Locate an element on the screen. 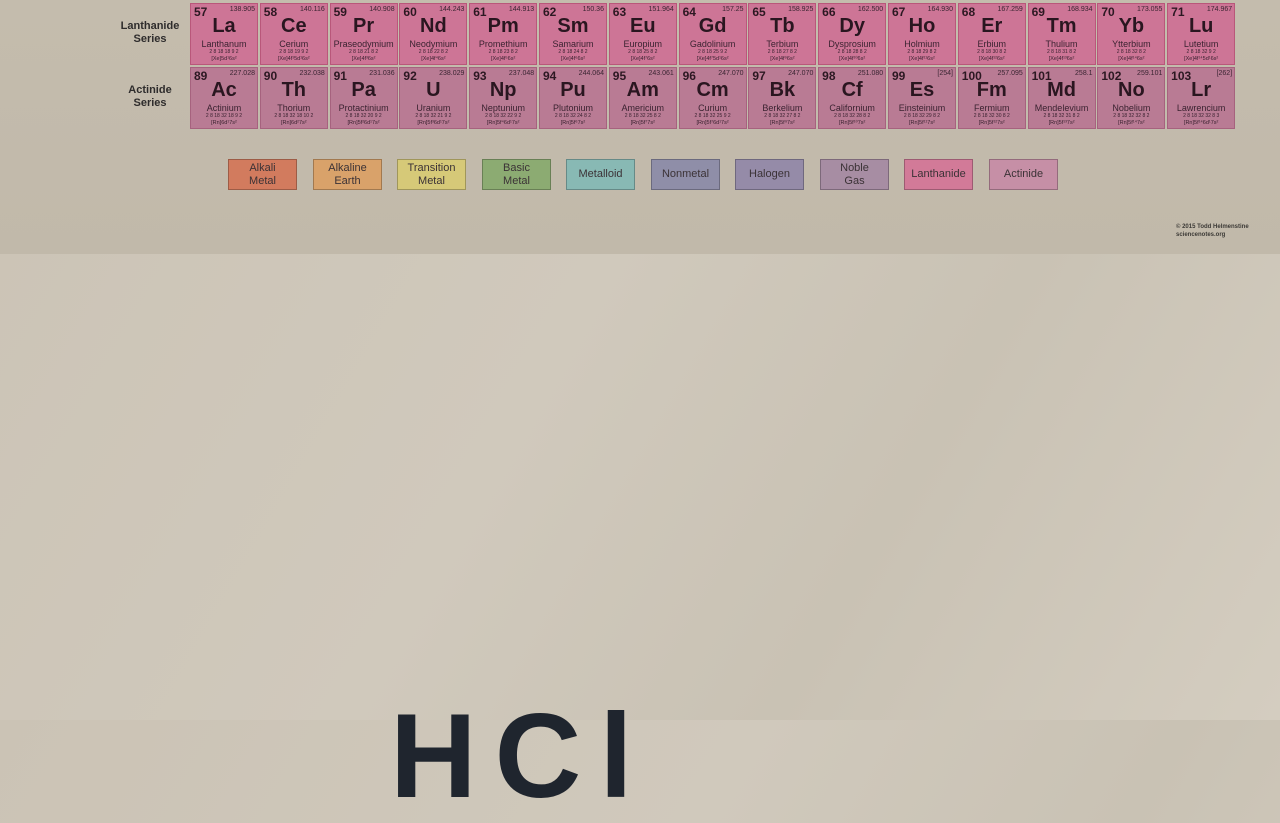 Image resolution: width=1280 pixels, height=823 pixels. element-shells: 2 8 18 32 20 9 2 is located at coordinates (363, 116).